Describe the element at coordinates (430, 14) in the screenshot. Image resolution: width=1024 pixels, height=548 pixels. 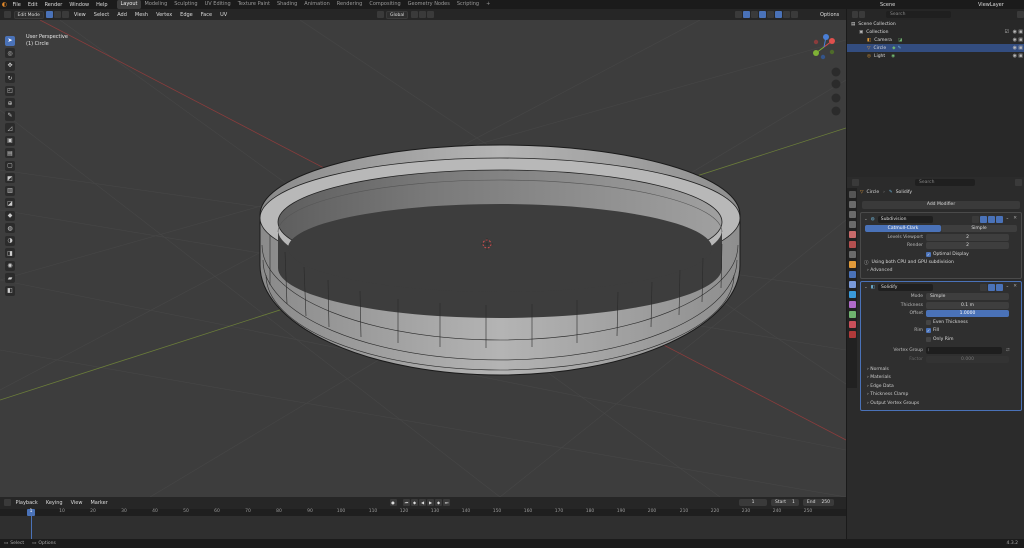
I see `proportional-edit-icon` at that location.